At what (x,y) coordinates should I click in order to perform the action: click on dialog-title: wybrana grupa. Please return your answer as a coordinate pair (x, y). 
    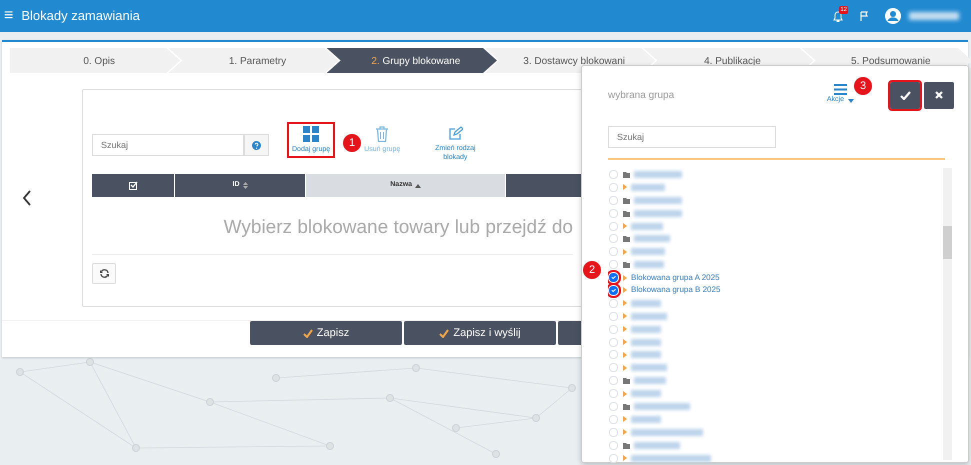
    Looking at the image, I should click on (641, 95).